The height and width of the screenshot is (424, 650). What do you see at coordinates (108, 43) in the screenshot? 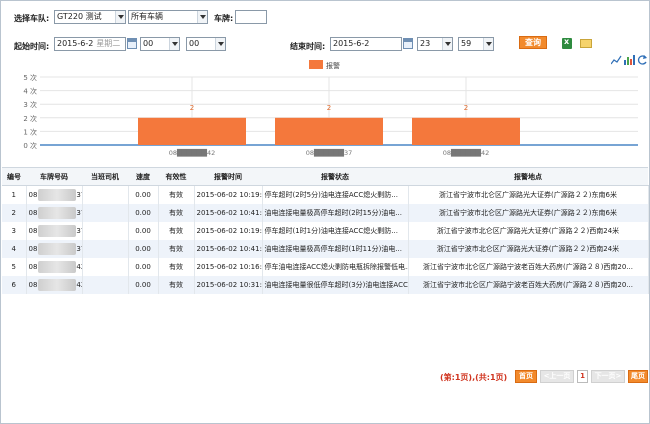
I see `start-weekday: 星期二` at bounding box center [108, 43].